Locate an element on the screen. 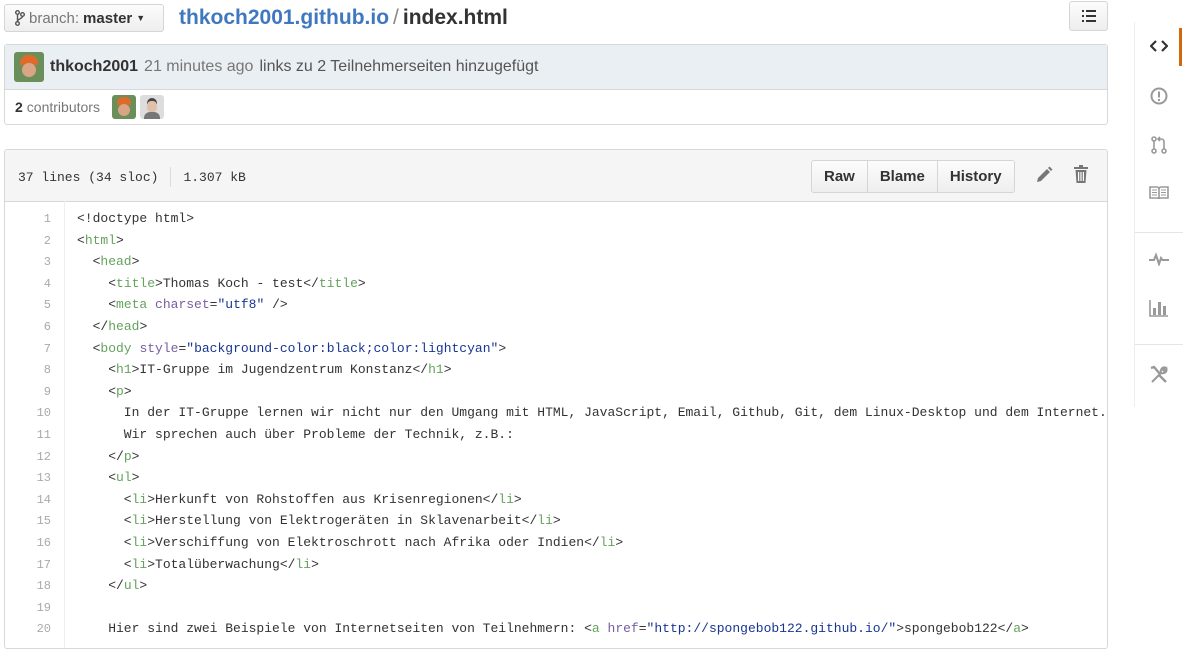 This screenshot has width=1188, height=649. line-number: 18 is located at coordinates (28, 586).